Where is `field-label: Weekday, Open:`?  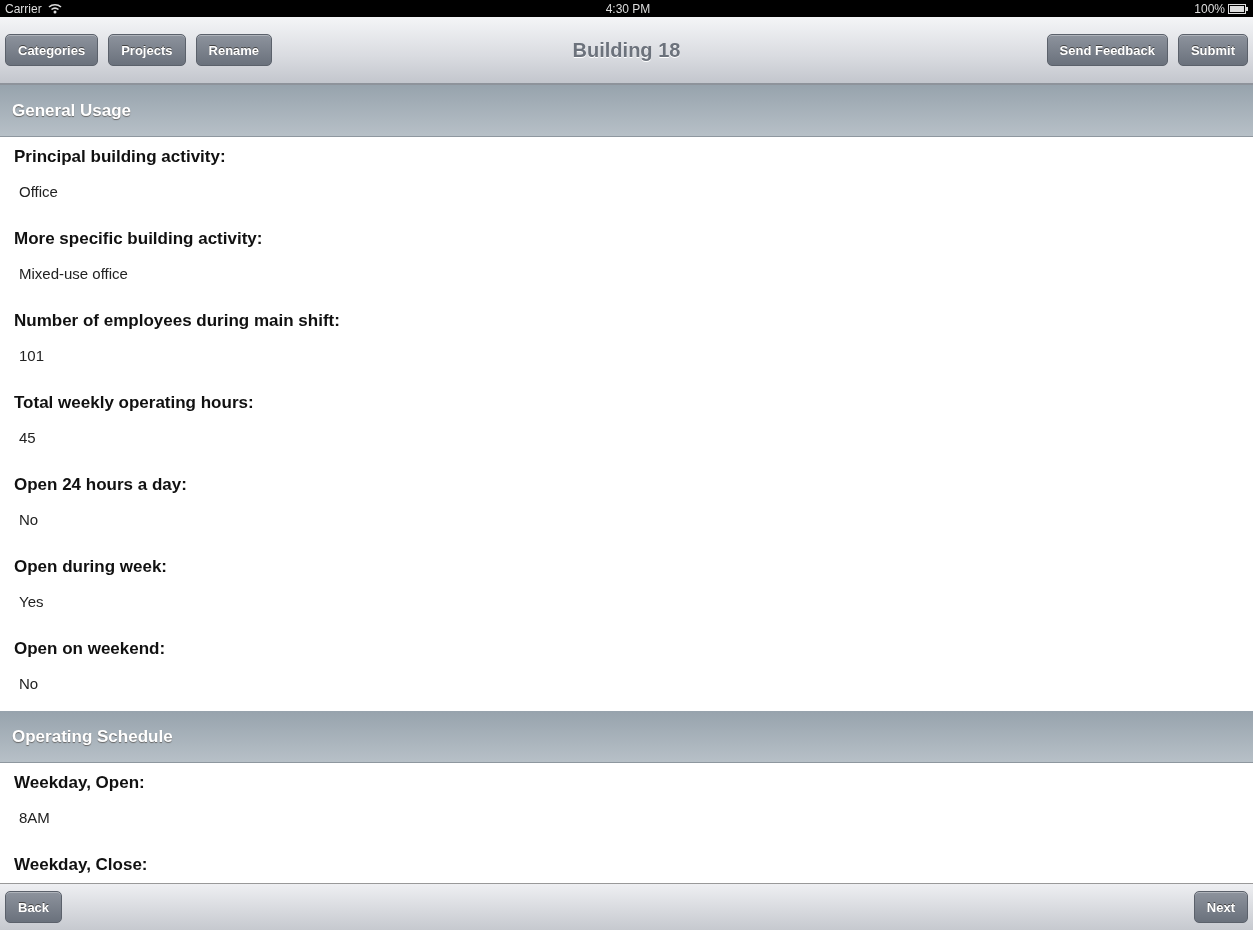 field-label: Weekday, Open: is located at coordinates (79, 783).